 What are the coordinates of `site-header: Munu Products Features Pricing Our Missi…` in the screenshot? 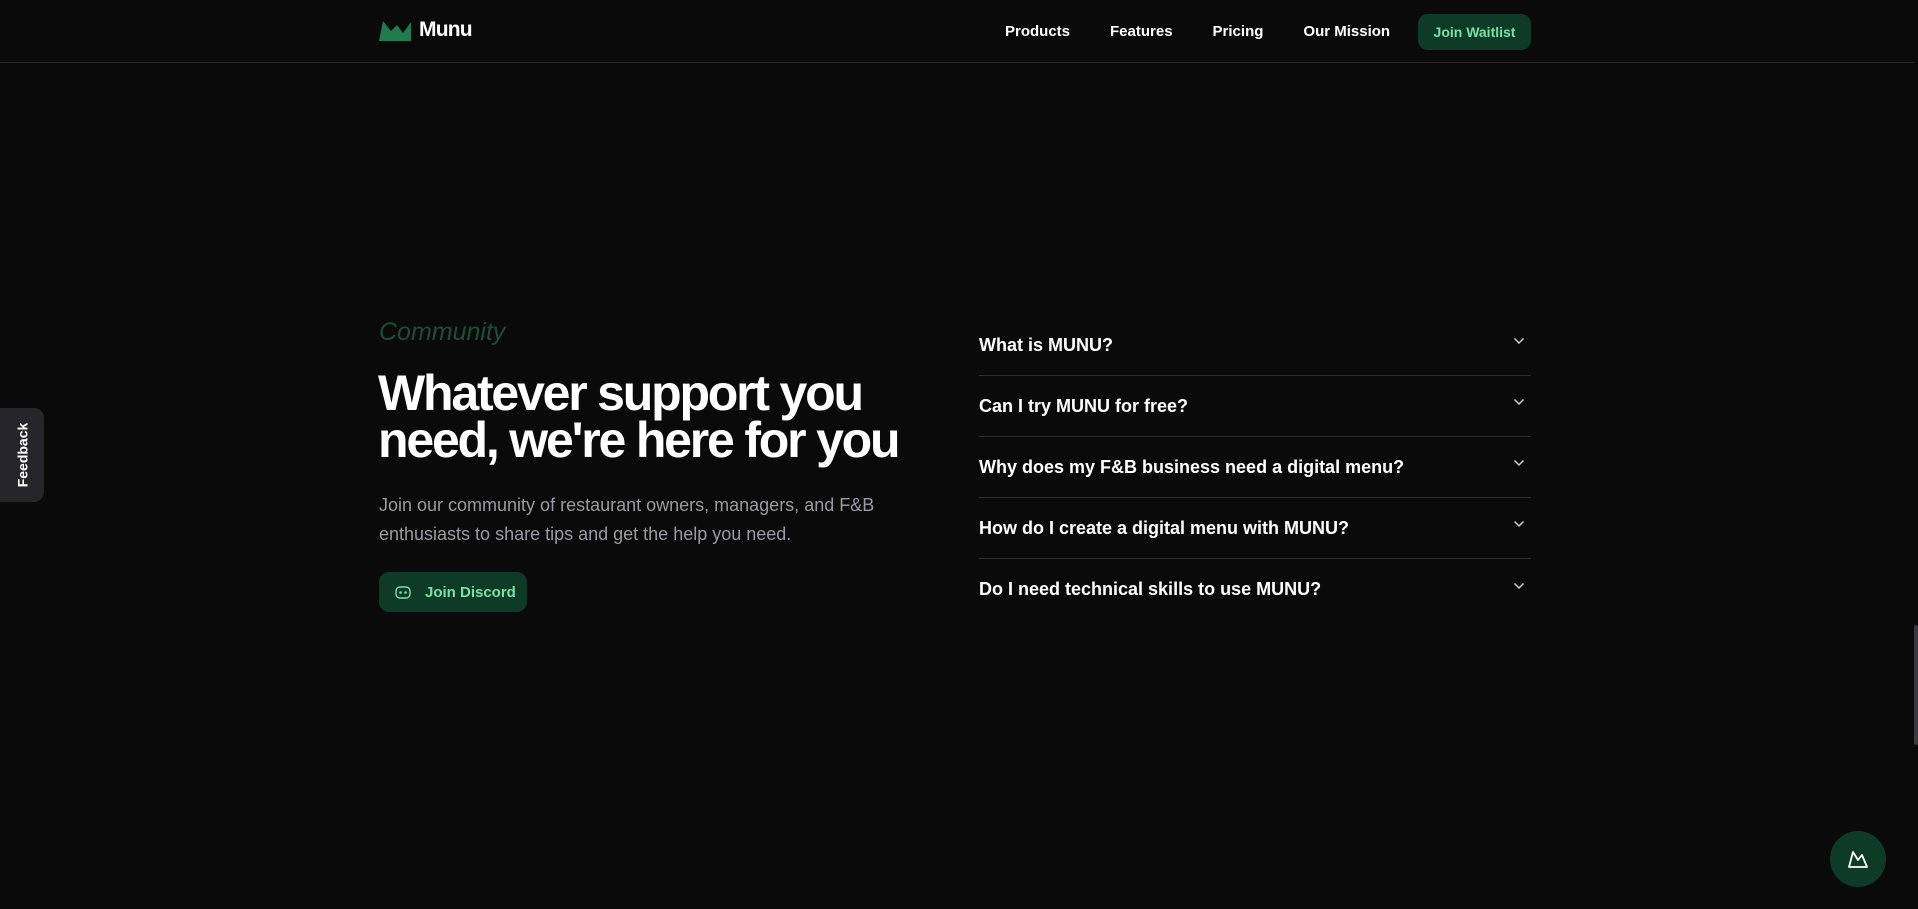 It's located at (957, 31).